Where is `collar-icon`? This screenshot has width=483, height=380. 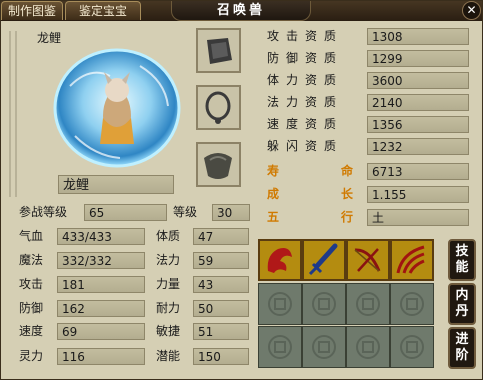
collar-icon is located at coordinates (218, 107).